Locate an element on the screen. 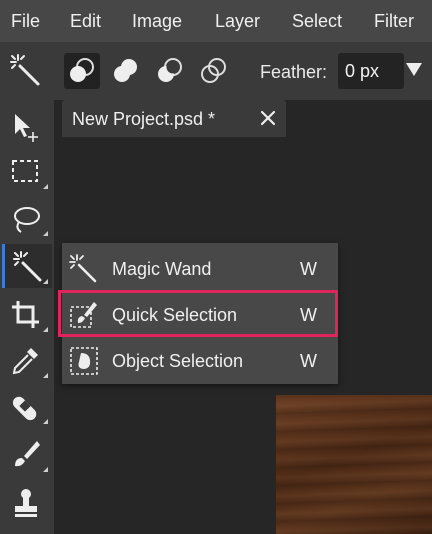  quick-selection-icon is located at coordinates (84, 315).